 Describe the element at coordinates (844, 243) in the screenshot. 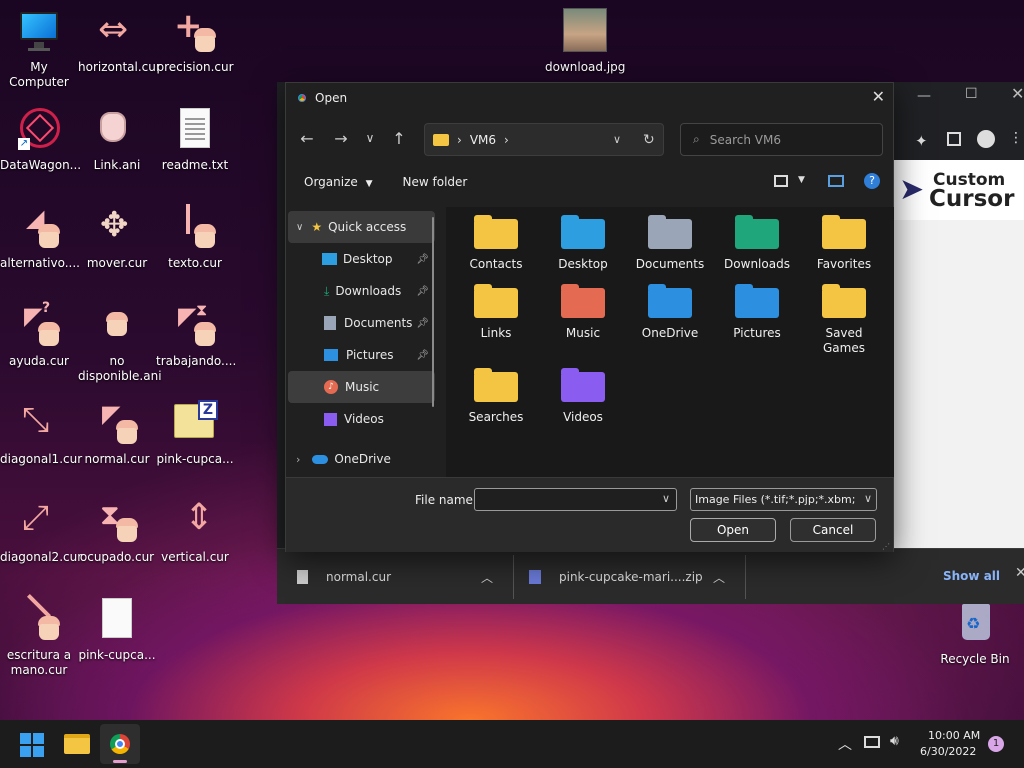

I see `file-item: Favorites` at that location.